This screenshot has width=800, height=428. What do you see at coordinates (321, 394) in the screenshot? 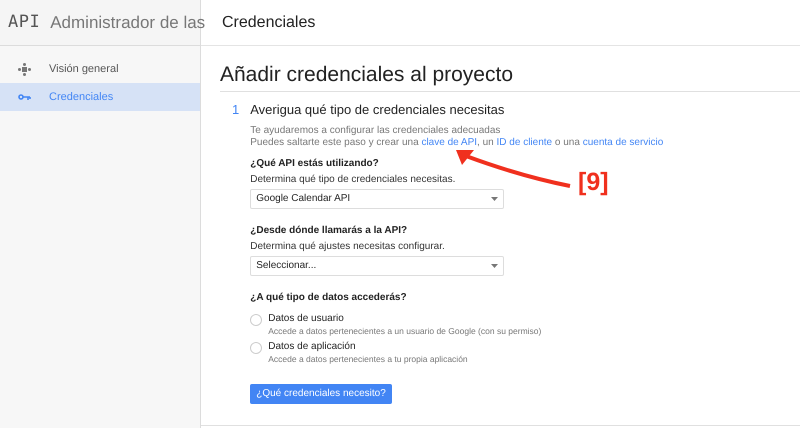
I see `submit-button: ¿Qué credenciales necesito?` at bounding box center [321, 394].